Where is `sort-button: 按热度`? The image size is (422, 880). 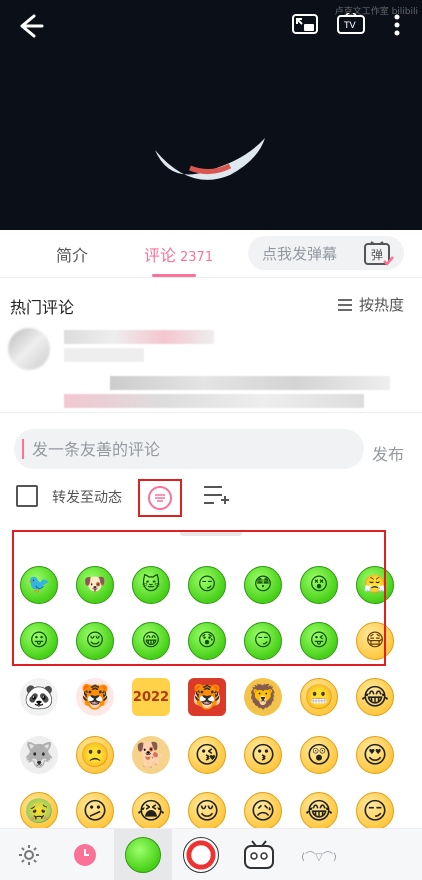
sort-button: 按热度 is located at coordinates (370, 304).